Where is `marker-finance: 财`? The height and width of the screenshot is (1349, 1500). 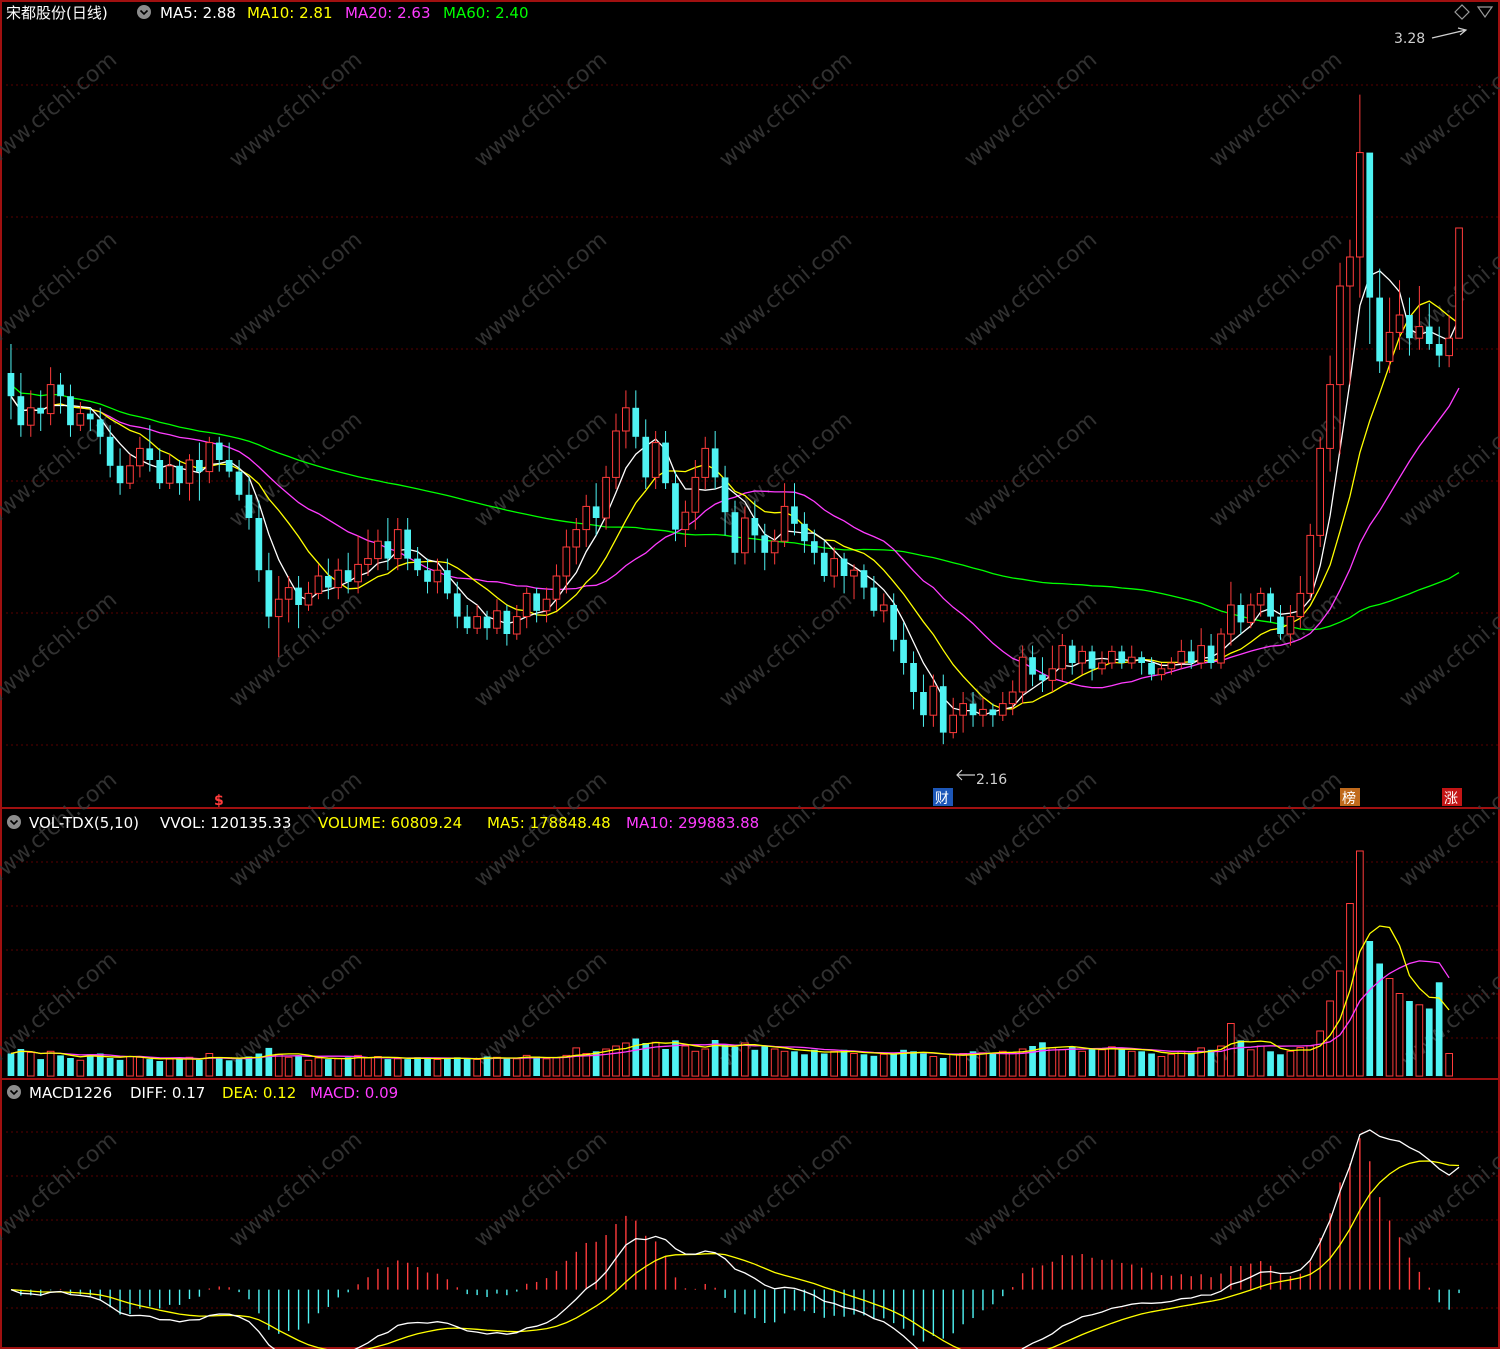 marker-finance: 财 is located at coordinates (942, 799).